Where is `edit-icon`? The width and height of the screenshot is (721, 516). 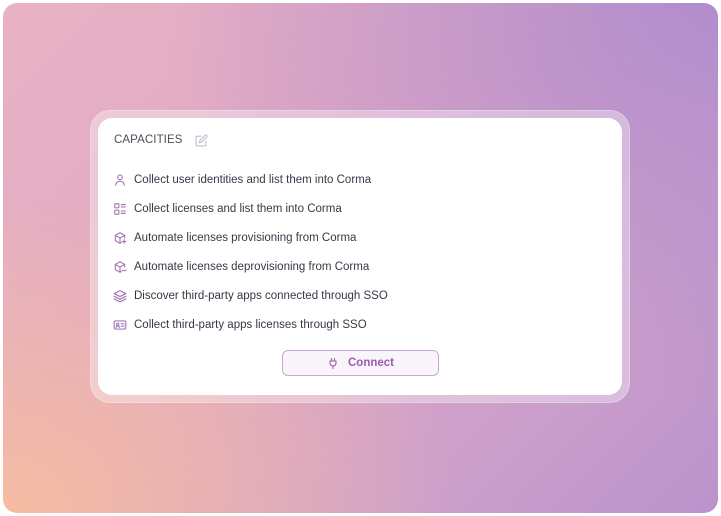
edit-icon is located at coordinates (201, 140).